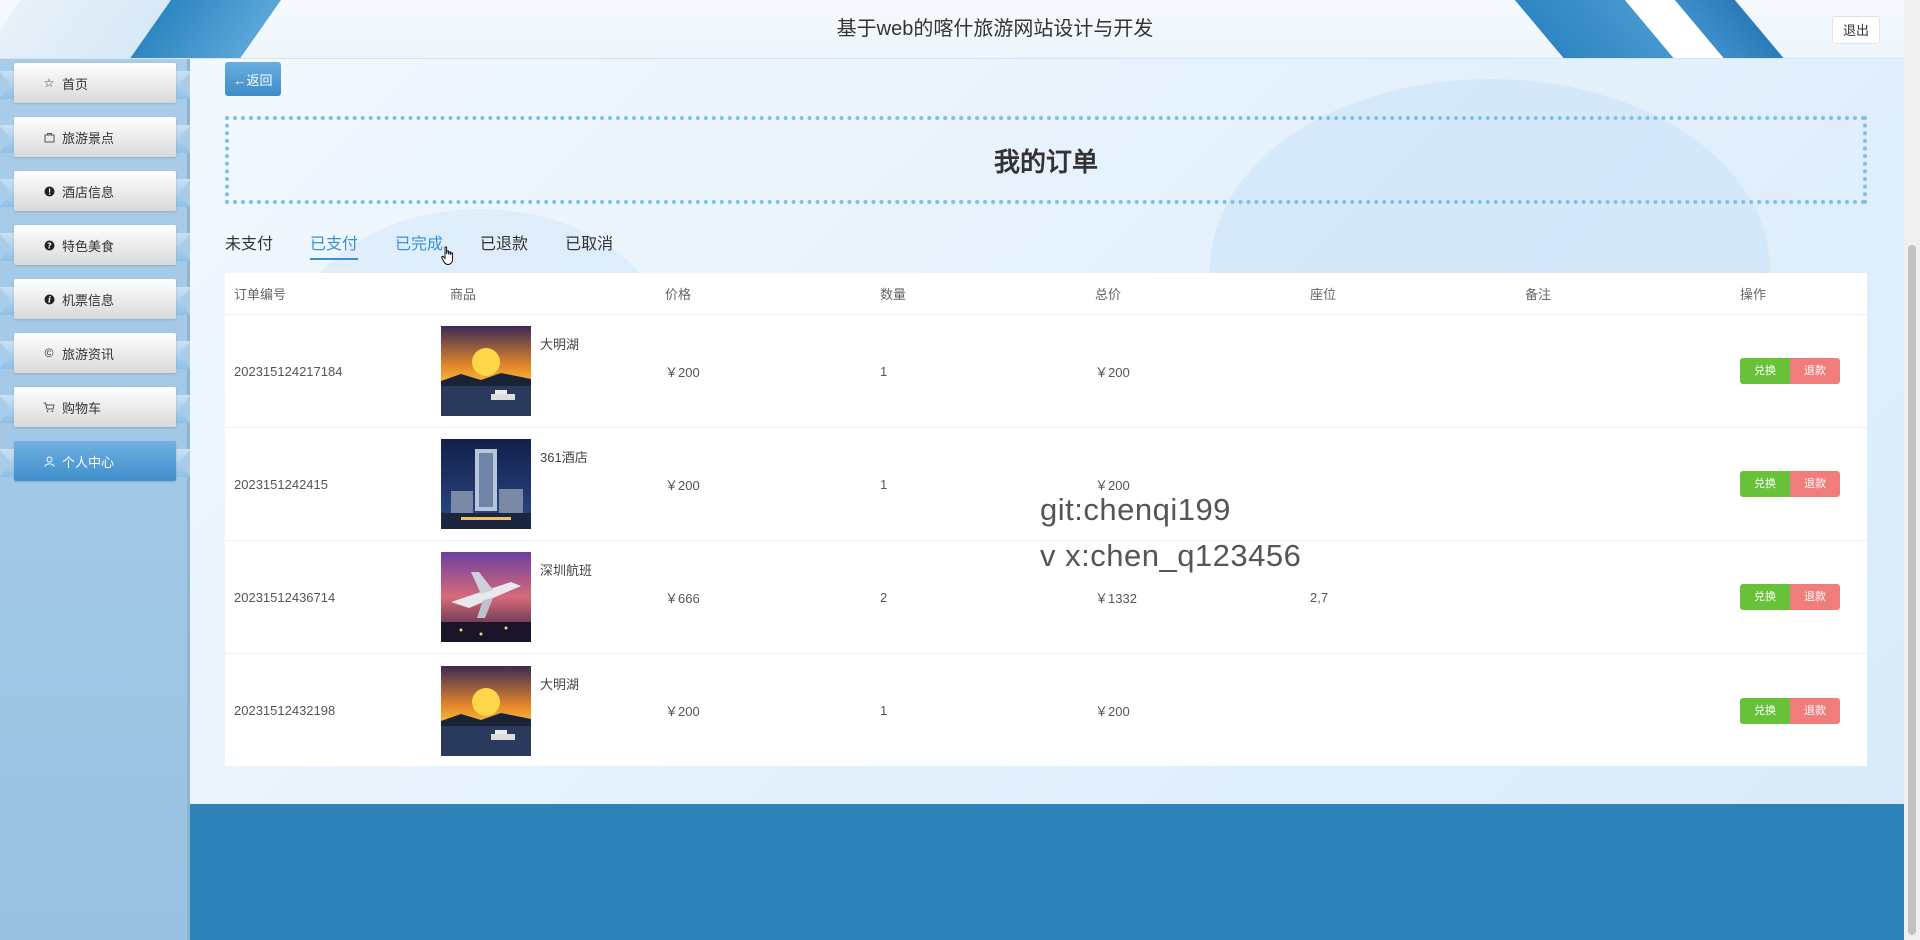  I want to click on logout-button: 退出, so click(1856, 30).